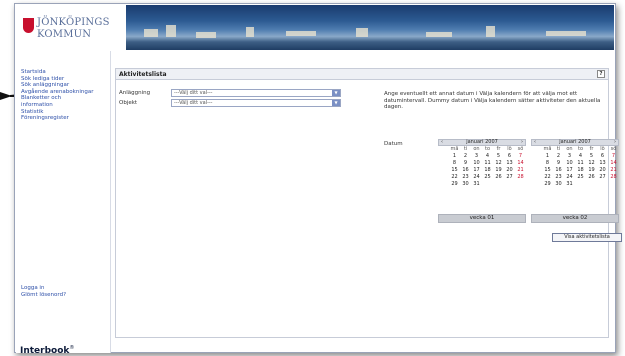 This screenshot has height=356, width=625. What do you see at coordinates (601, 74) in the screenshot?
I see `help-button: ?` at bounding box center [601, 74].